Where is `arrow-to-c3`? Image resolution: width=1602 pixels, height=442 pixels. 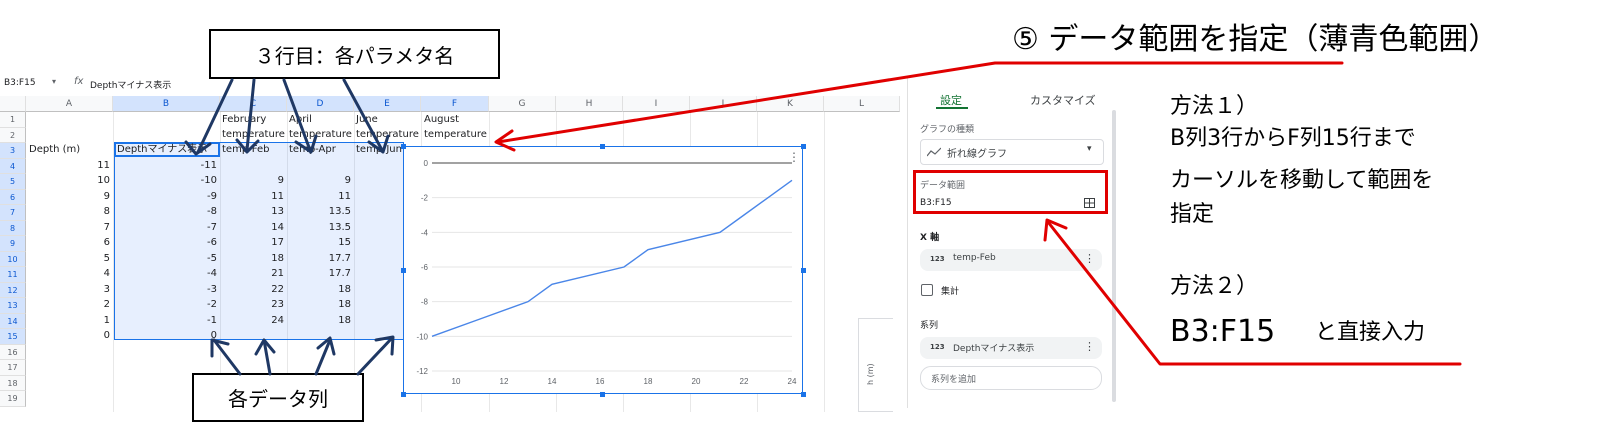
arrow-to-c3 is located at coordinates (250, 115).